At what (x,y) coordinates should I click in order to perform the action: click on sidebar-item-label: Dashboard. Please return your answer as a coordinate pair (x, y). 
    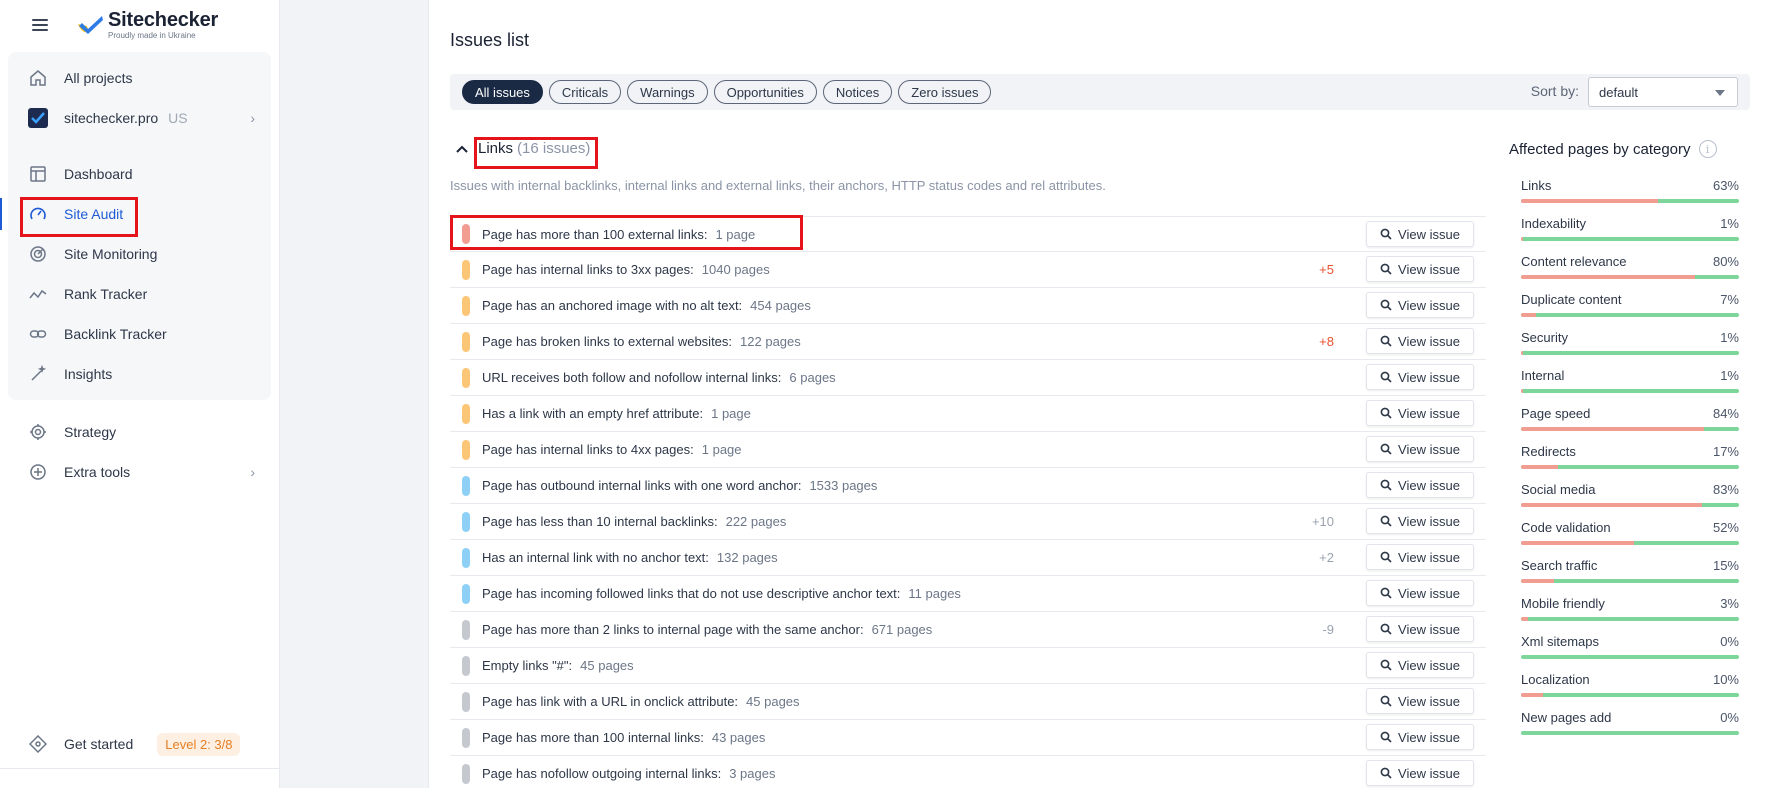
    Looking at the image, I should click on (98, 174).